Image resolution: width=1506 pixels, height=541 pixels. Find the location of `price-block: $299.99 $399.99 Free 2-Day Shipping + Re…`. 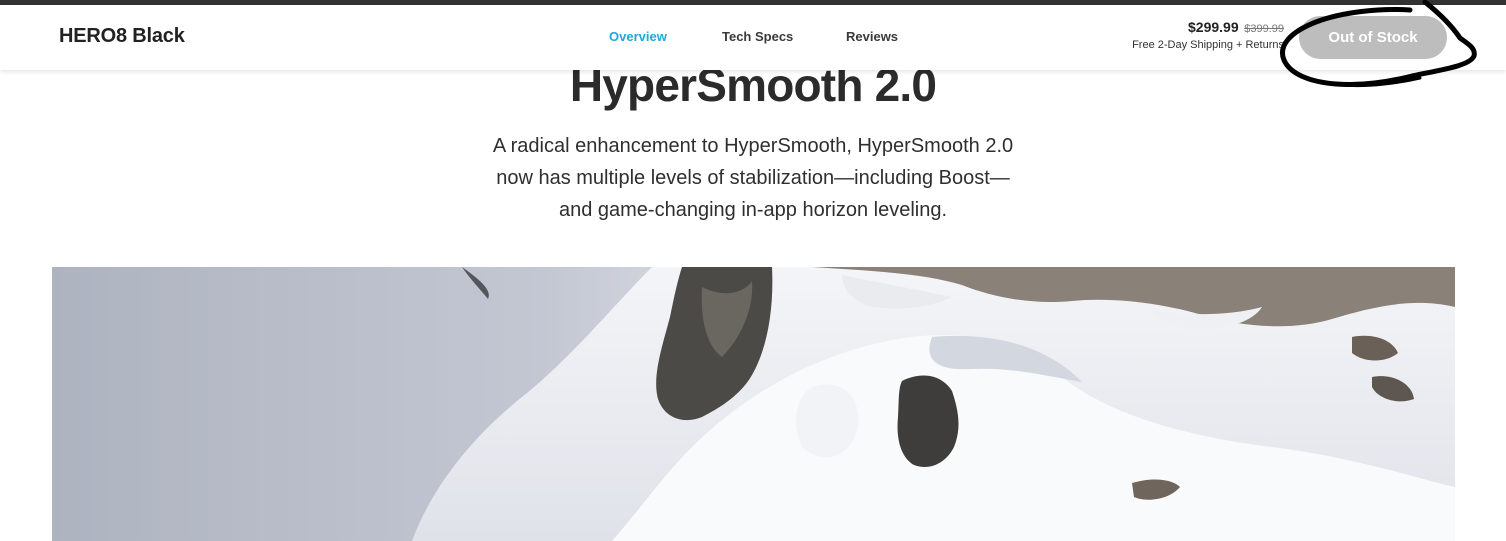

price-block: $299.99 $399.99 Free 2-Day Shipping + Re… is located at coordinates (1208, 35).